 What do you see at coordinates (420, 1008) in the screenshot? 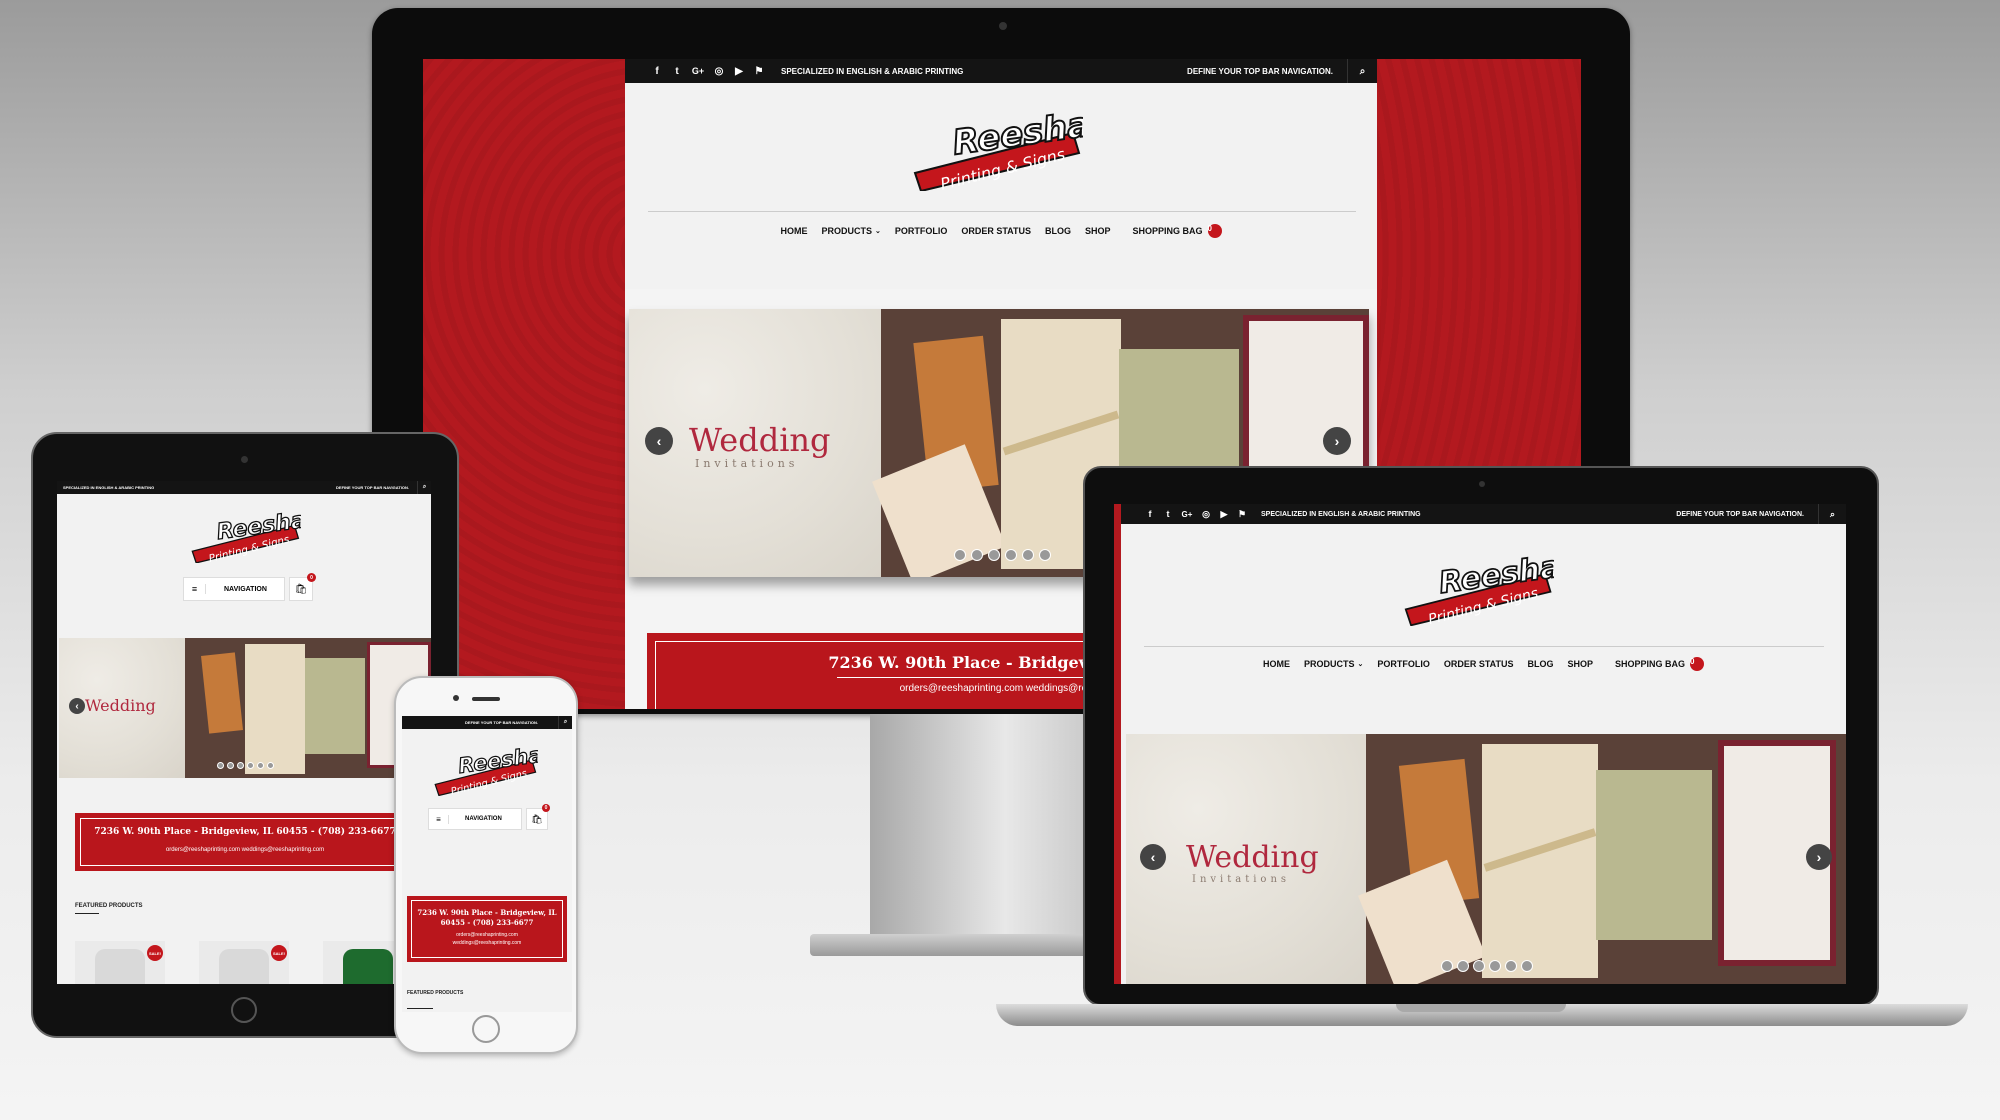
I see `featured-underline` at bounding box center [420, 1008].